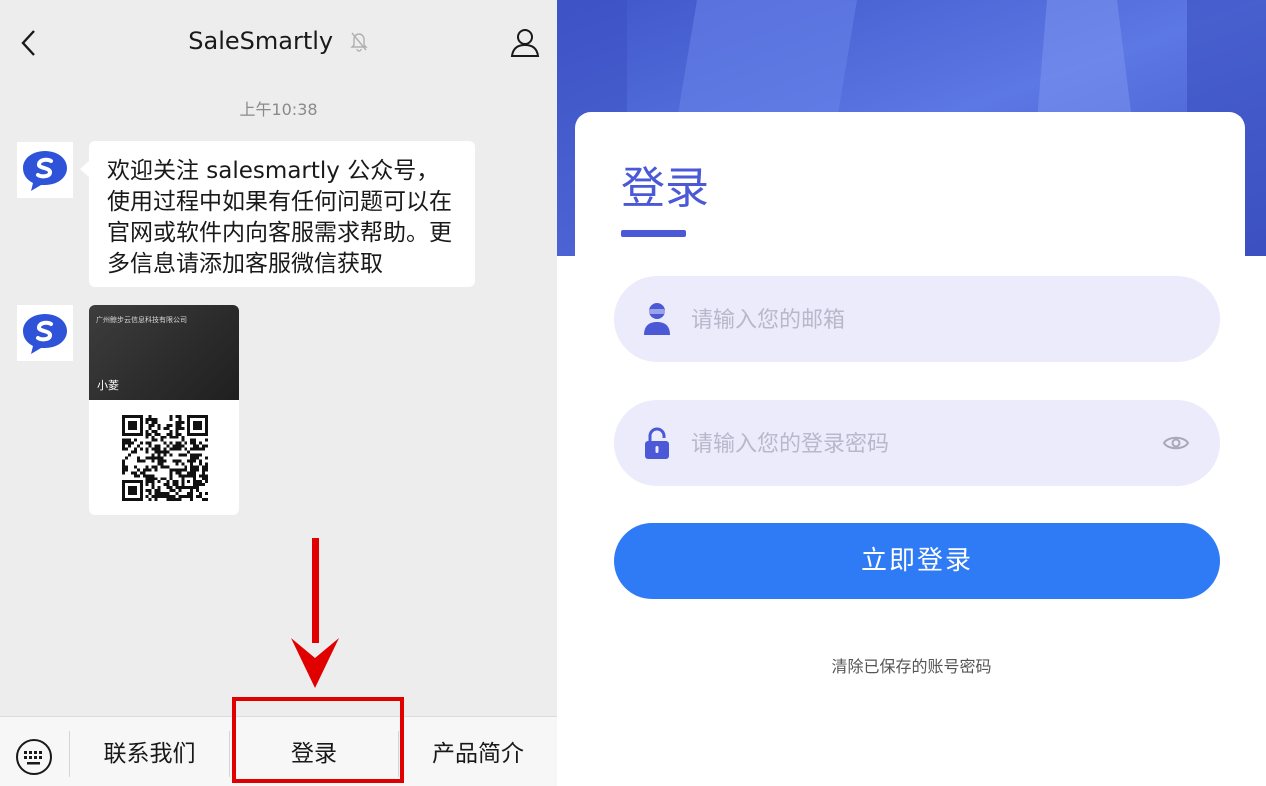  I want to click on lock-icon, so click(657, 443).